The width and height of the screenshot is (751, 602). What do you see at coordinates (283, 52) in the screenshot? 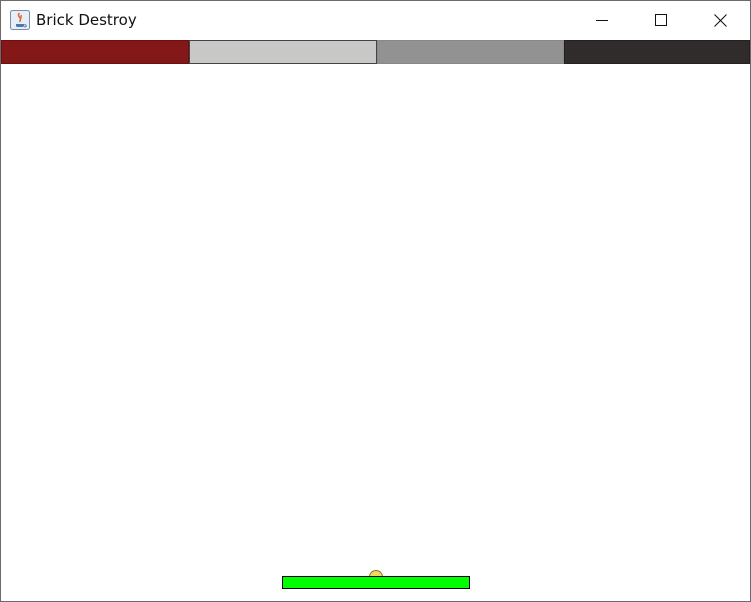
I see `brick-cement` at bounding box center [283, 52].